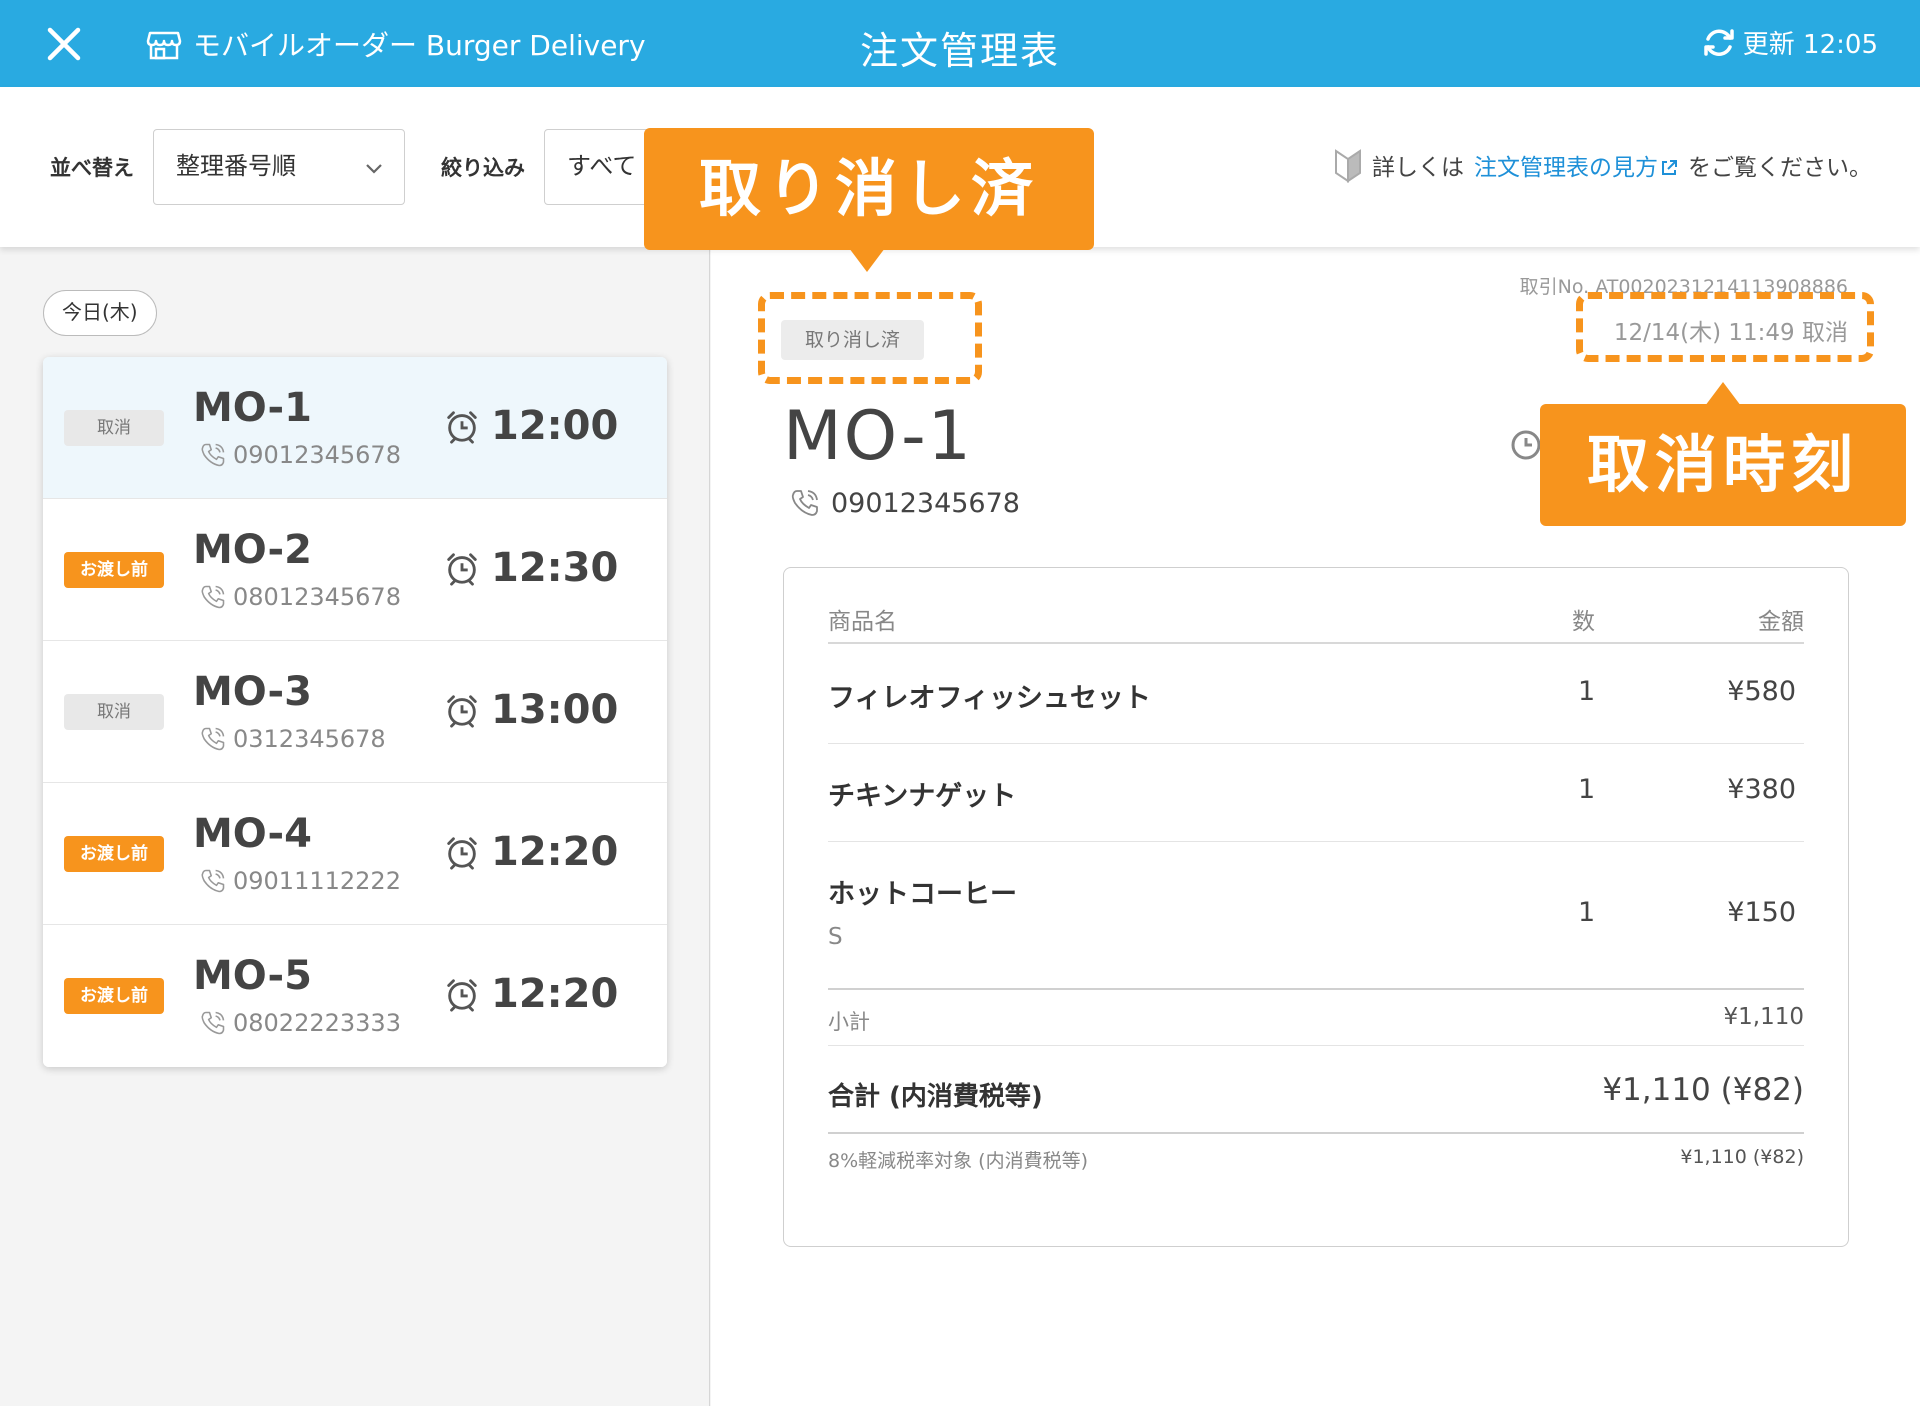 This screenshot has height=1406, width=1920. I want to click on item-amount: ¥580, so click(1761, 691).